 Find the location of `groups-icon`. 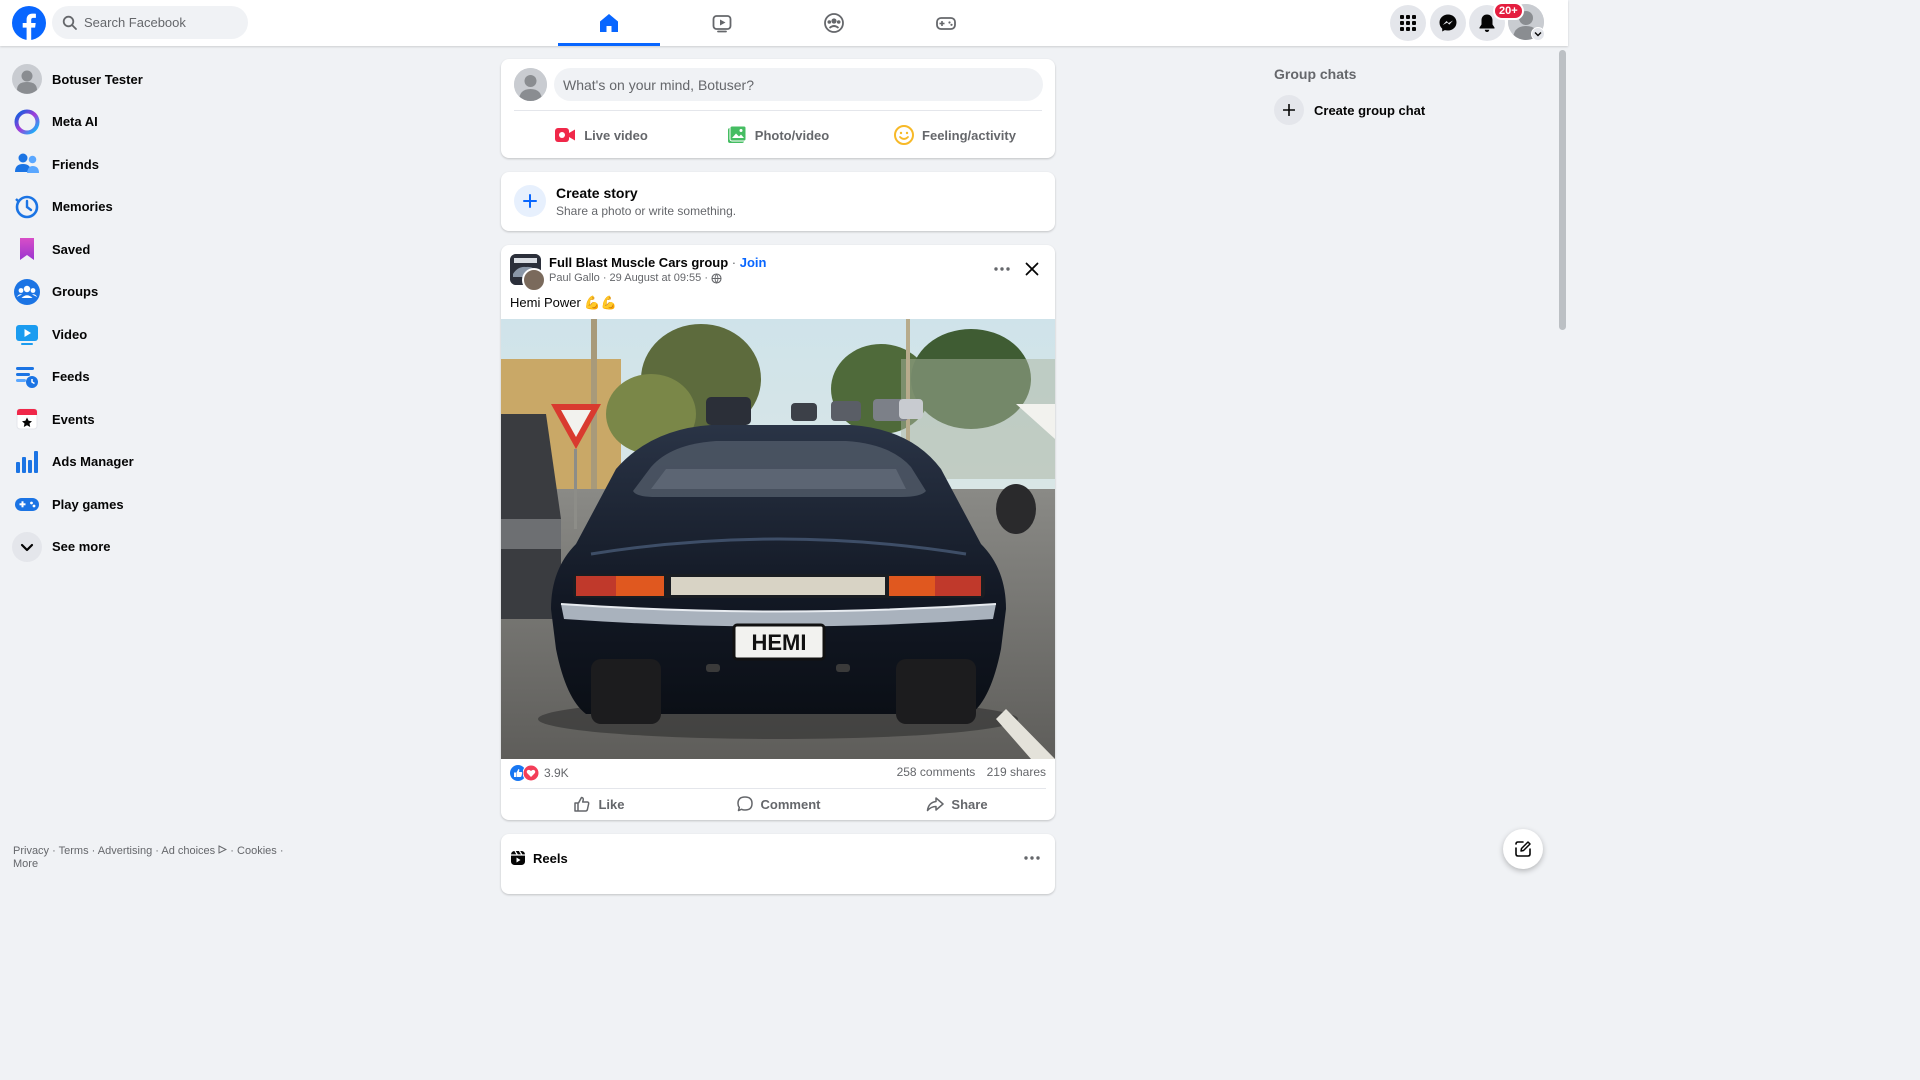

groups-icon is located at coordinates (27, 292).